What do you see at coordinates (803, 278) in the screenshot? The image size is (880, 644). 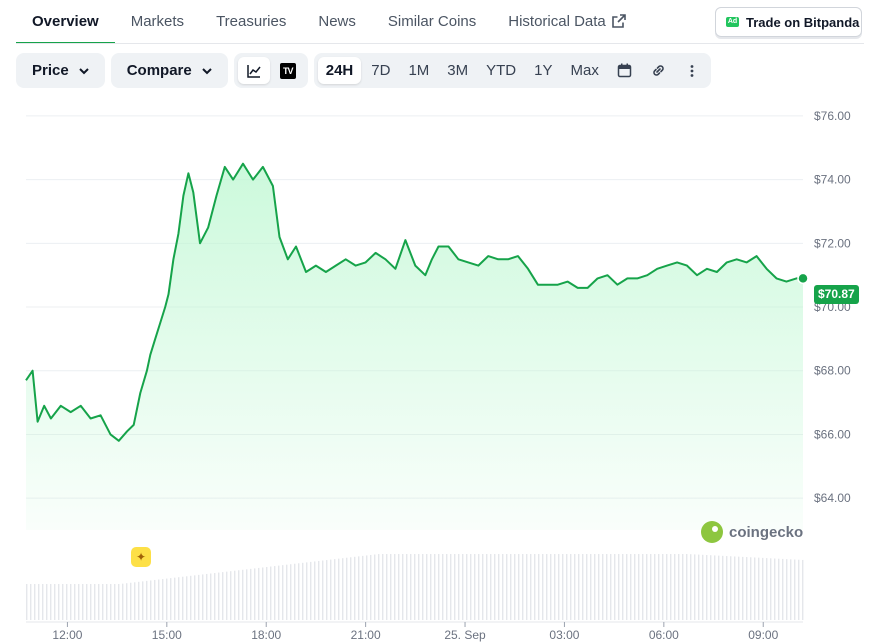 I see `current-price-dot` at bounding box center [803, 278].